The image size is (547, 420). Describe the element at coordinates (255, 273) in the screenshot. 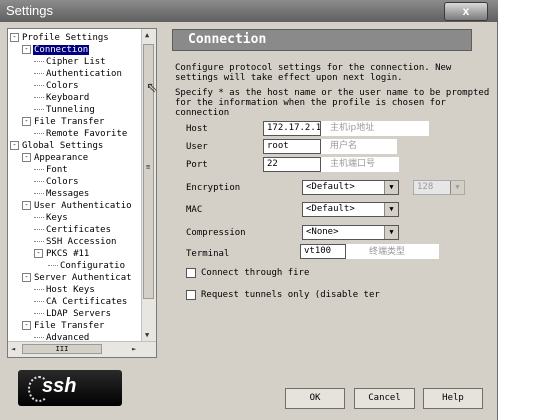

I see `firewall-checkbox-label: Connect through fire` at that location.